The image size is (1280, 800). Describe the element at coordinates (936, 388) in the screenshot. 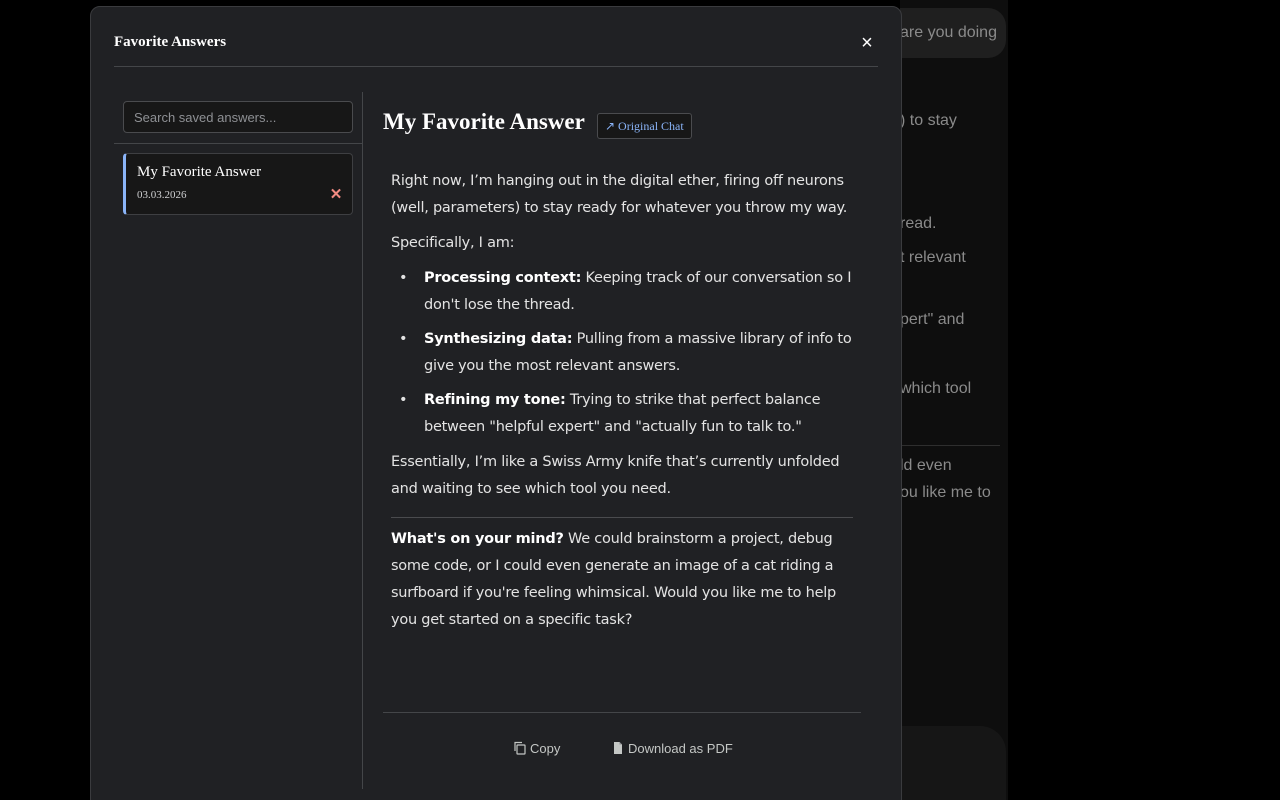

I see `background-chat-text: which tool` at that location.